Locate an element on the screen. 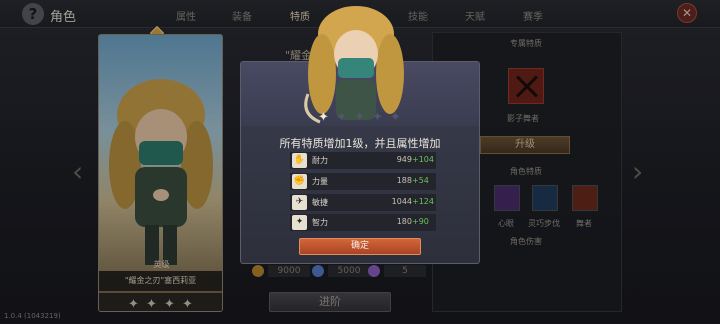 Image resolution: width=720 pixels, height=324 pixels. attribute-increase: +124 is located at coordinates (423, 201).